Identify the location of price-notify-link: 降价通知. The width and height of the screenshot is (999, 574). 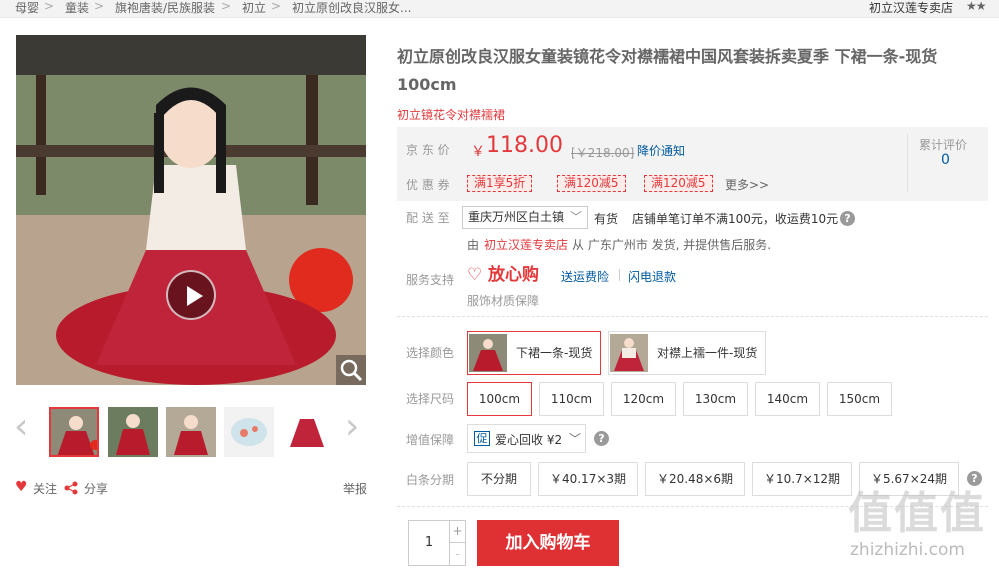
(661, 150).